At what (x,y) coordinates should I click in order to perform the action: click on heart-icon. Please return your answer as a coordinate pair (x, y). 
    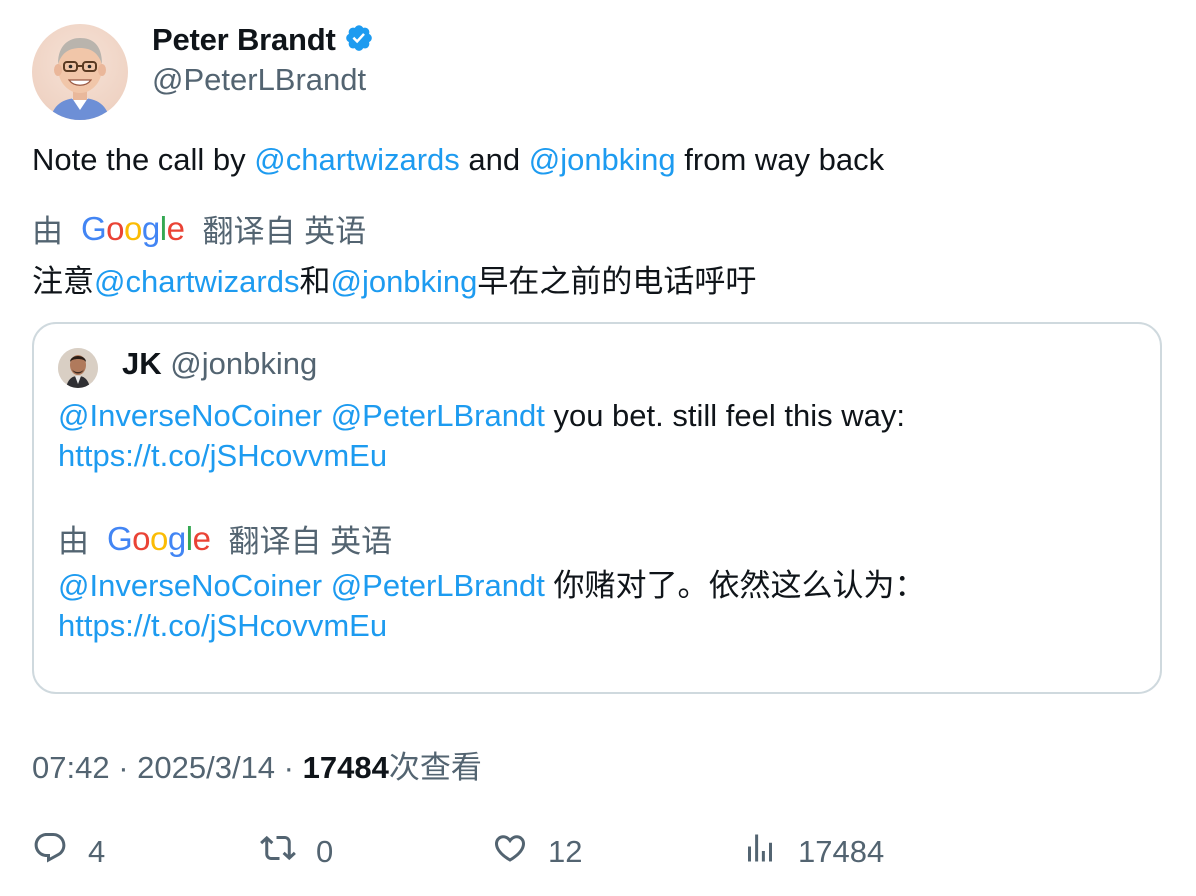
    Looking at the image, I should click on (510, 852).